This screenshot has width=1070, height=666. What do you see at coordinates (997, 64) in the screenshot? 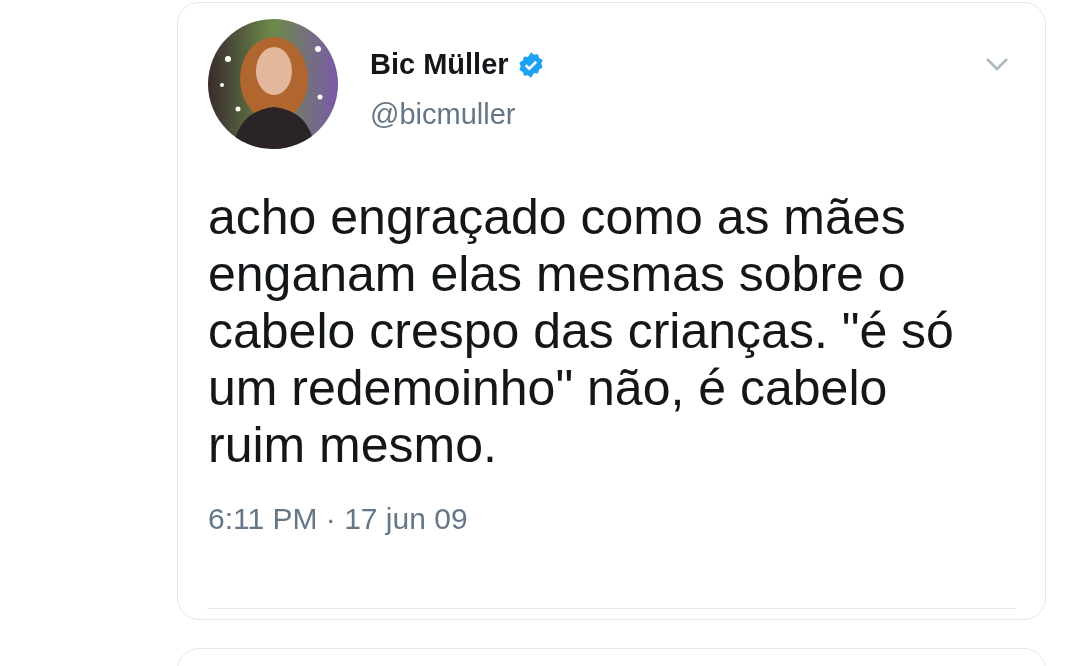
I see `chevron-down-icon` at bounding box center [997, 64].